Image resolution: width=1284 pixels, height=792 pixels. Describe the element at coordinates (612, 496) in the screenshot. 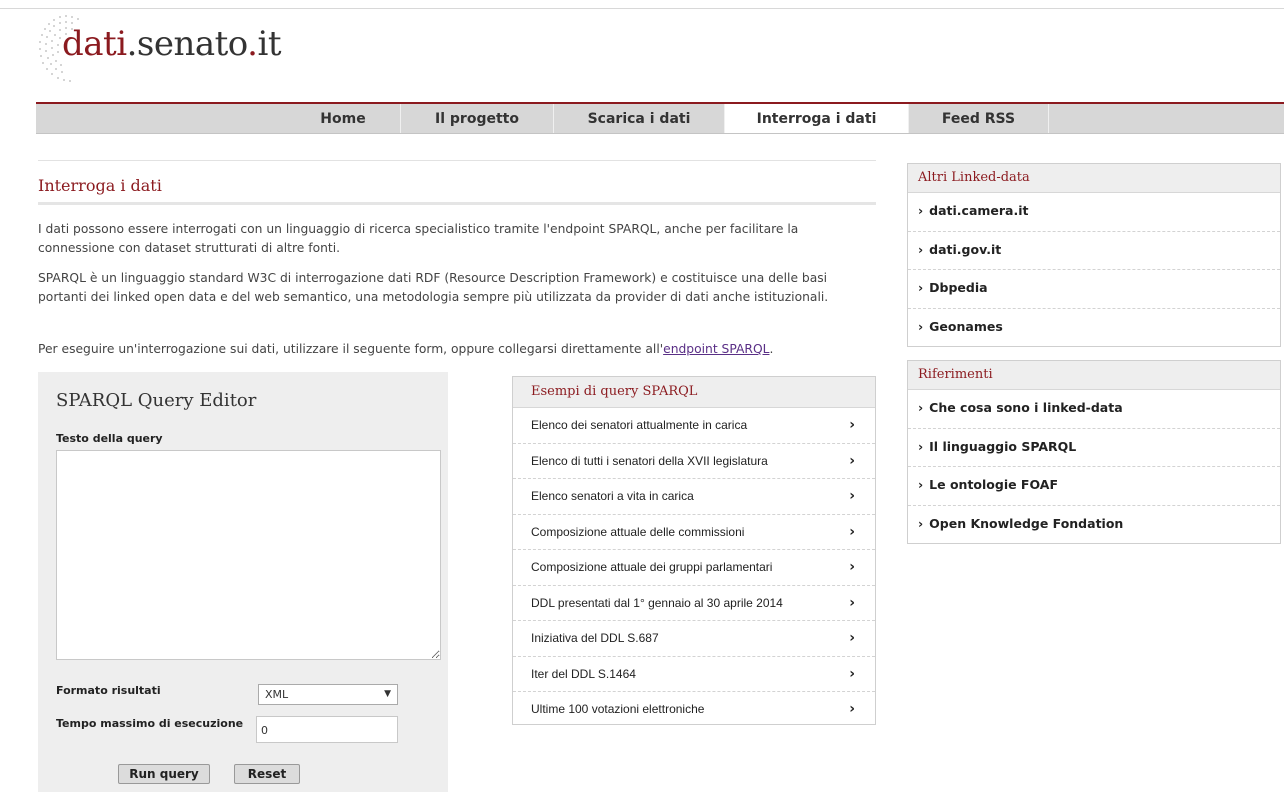

I see `example-query-label: Elenco senatori a vita in carica` at that location.